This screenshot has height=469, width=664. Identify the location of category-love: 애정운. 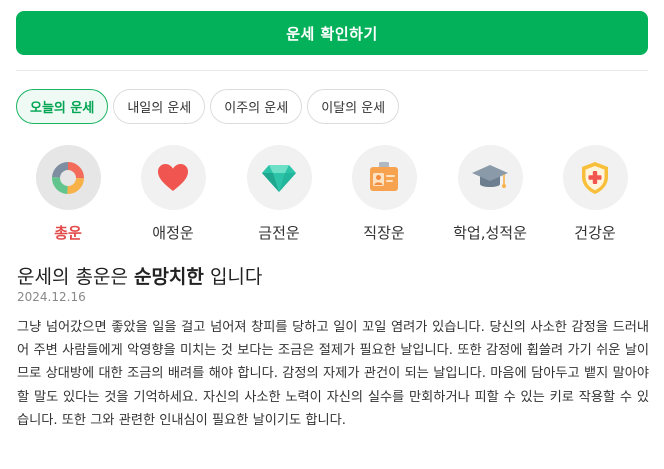
(173, 194).